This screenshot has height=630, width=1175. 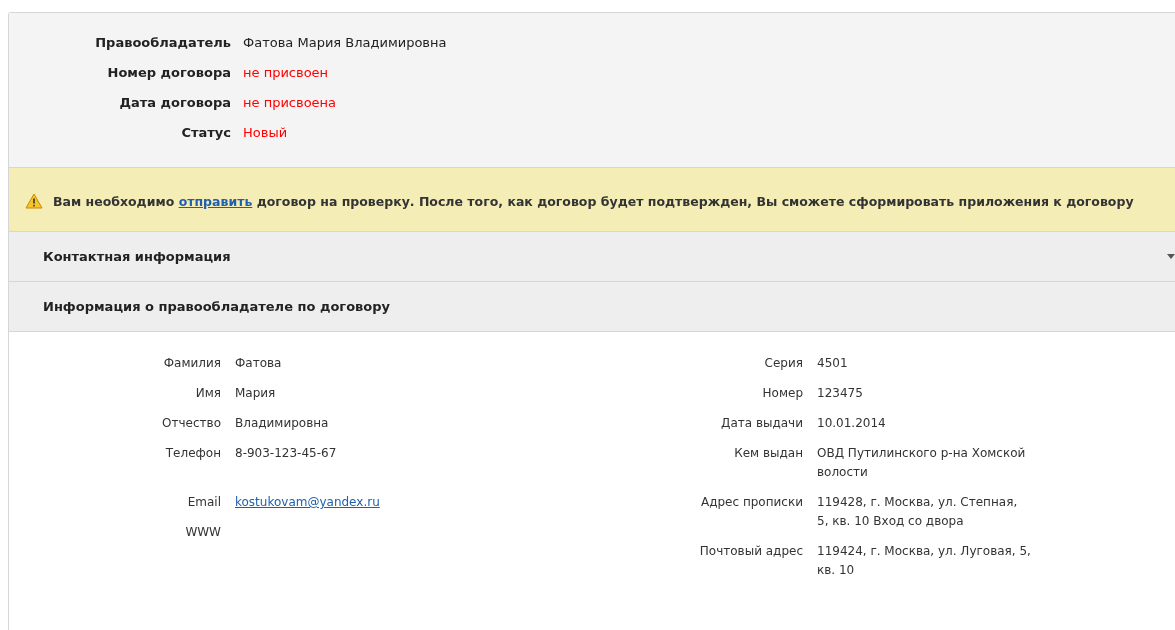 I want to click on field-value: Владимировна, so click(x=282, y=423).